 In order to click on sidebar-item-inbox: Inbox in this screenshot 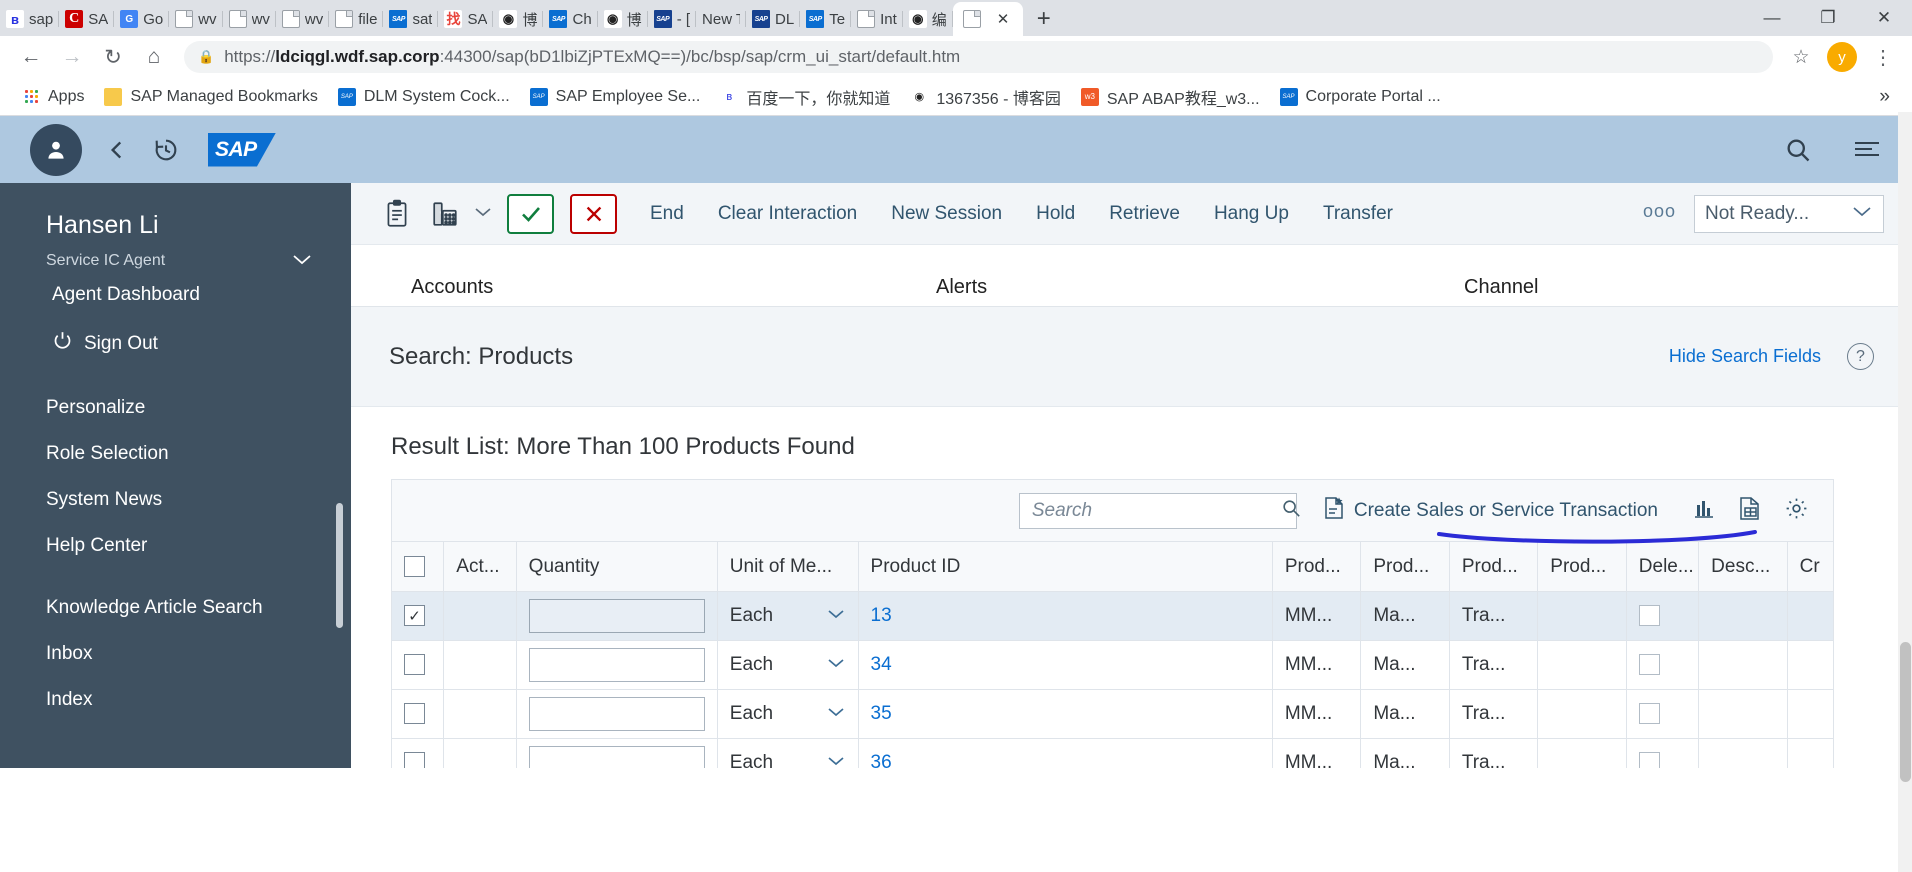, I will do `click(175, 654)`.